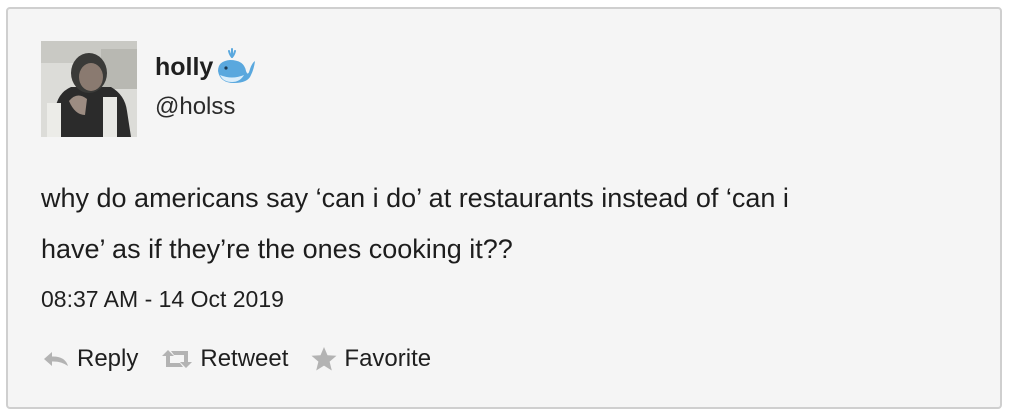 The height and width of the screenshot is (418, 1012). Describe the element at coordinates (237, 65) in the screenshot. I see `whale-icon` at that location.